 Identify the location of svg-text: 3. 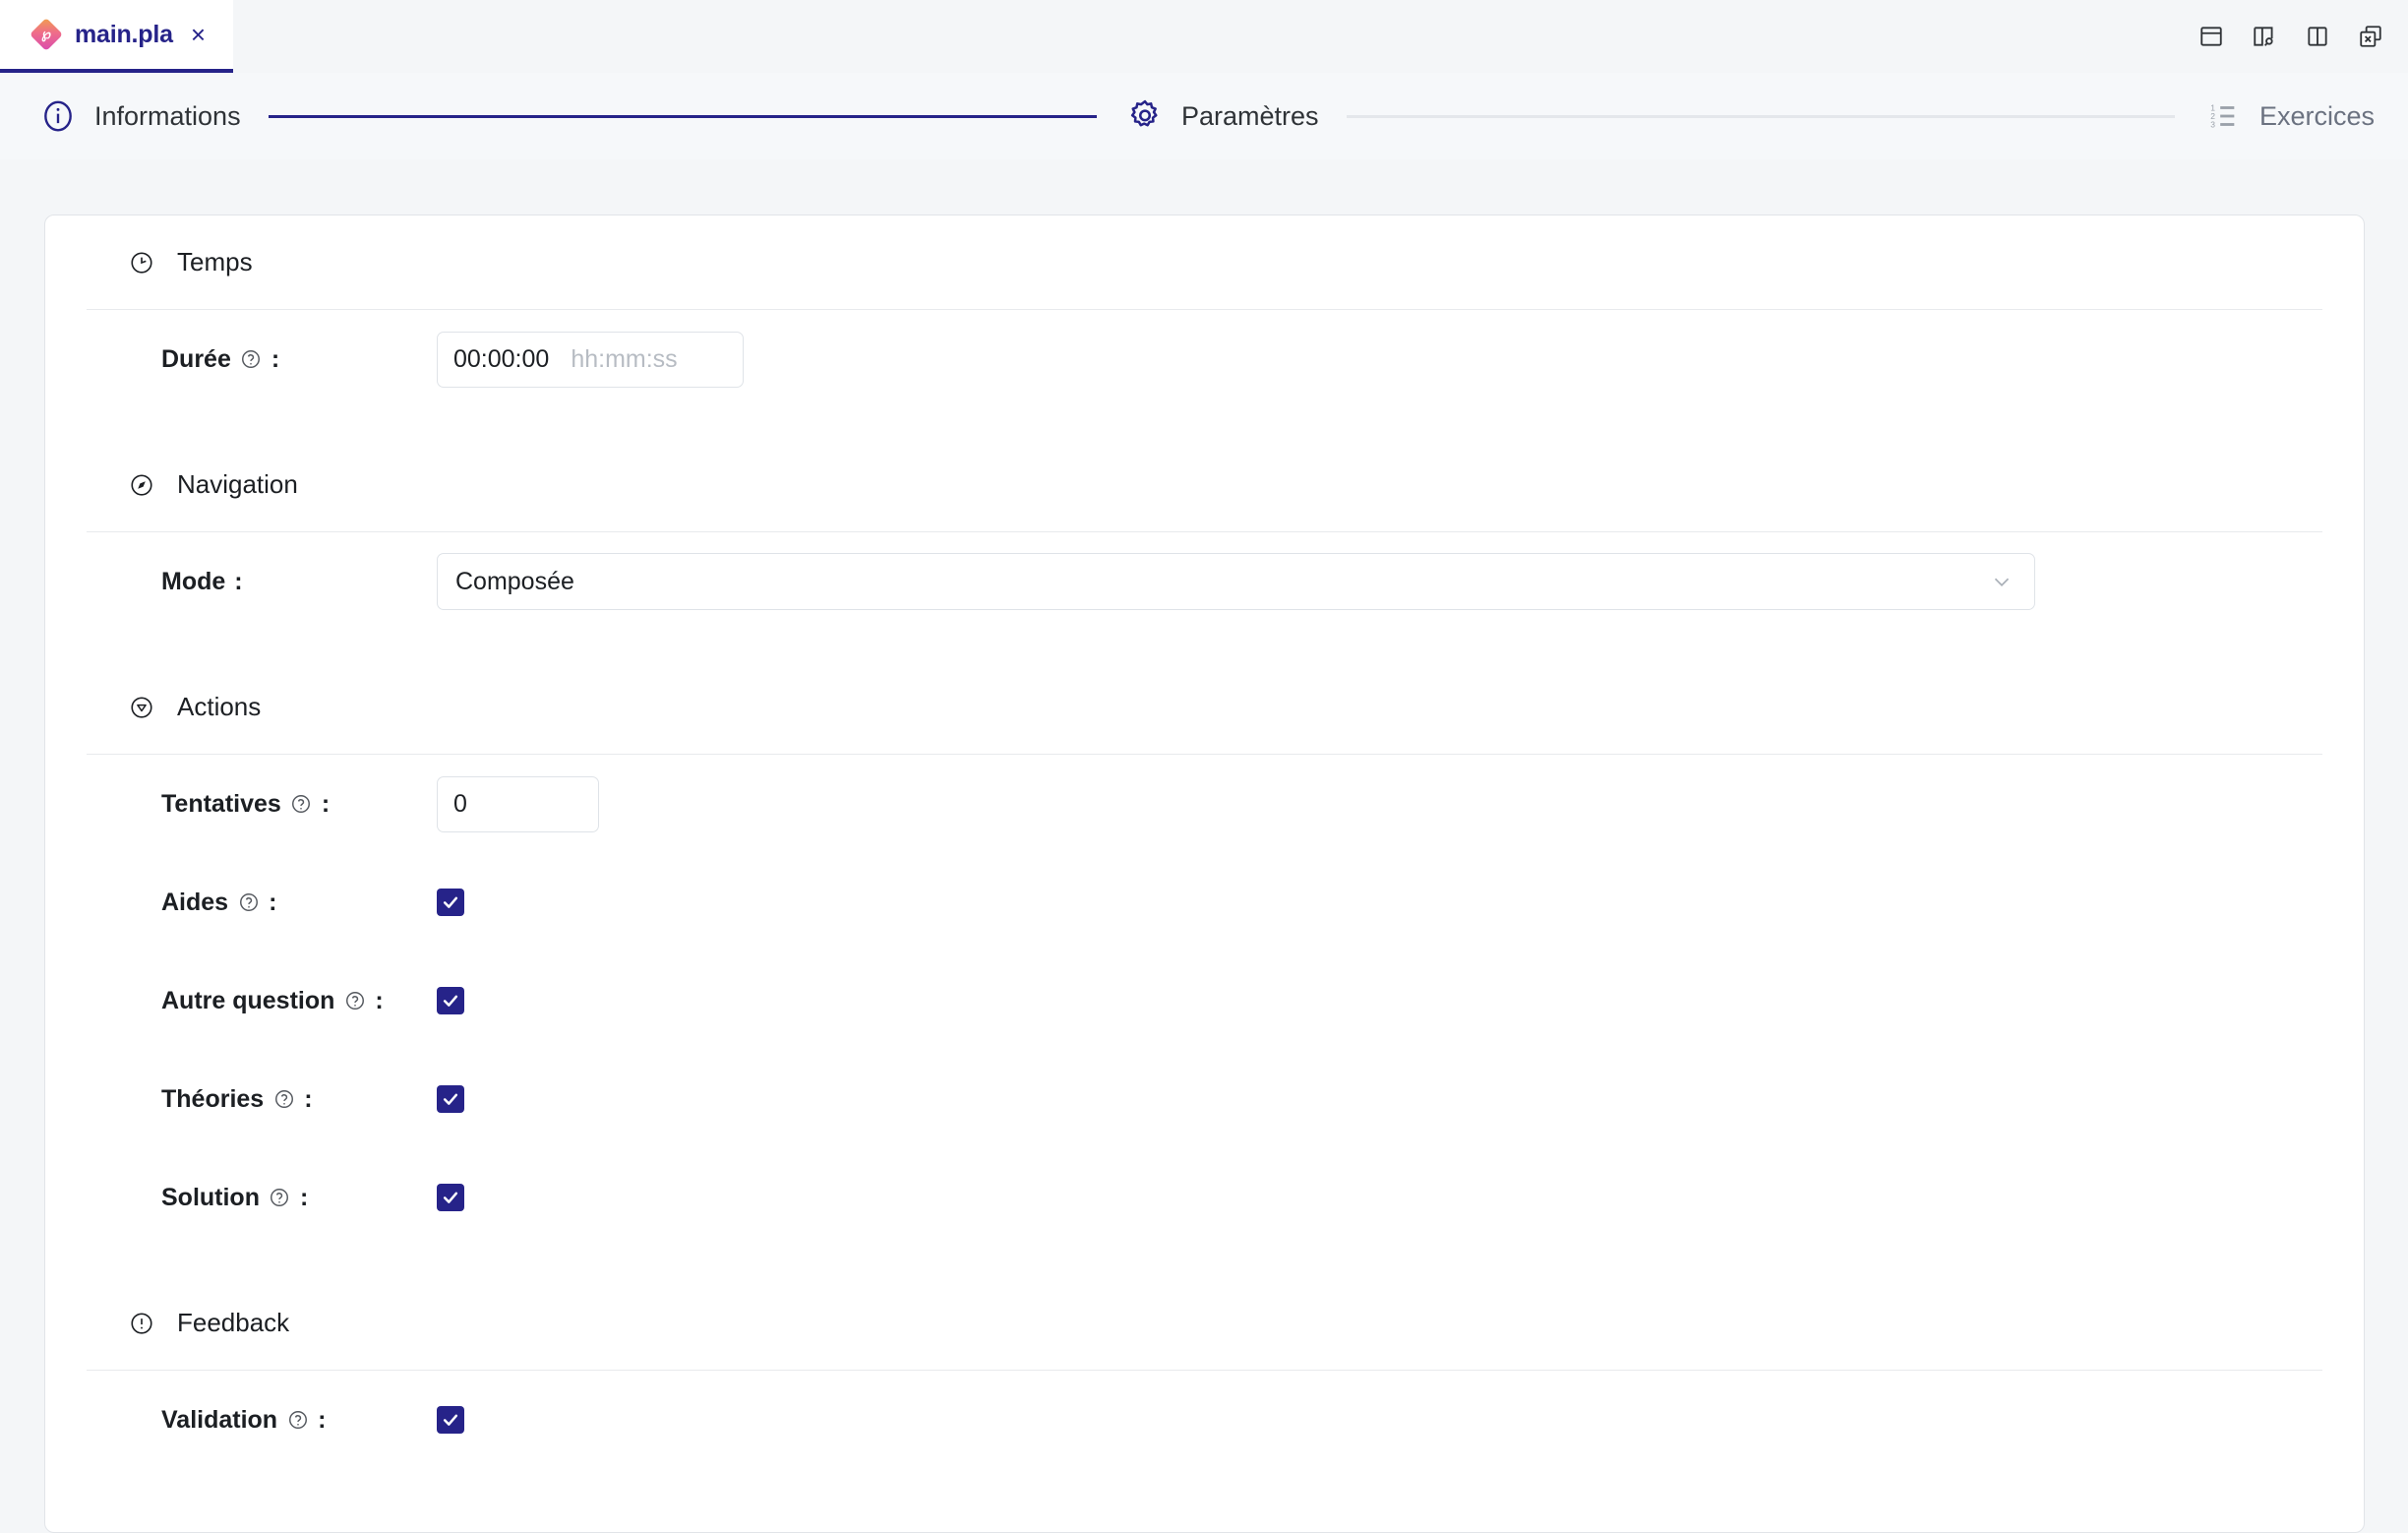
(2212, 124).